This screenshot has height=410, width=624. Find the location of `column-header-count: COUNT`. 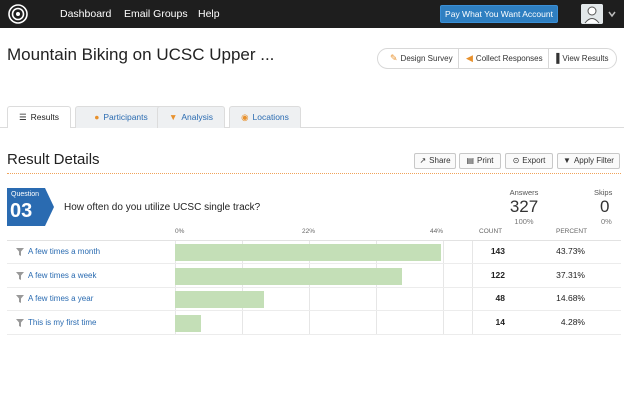

column-header-count: COUNT is located at coordinates (491, 231).